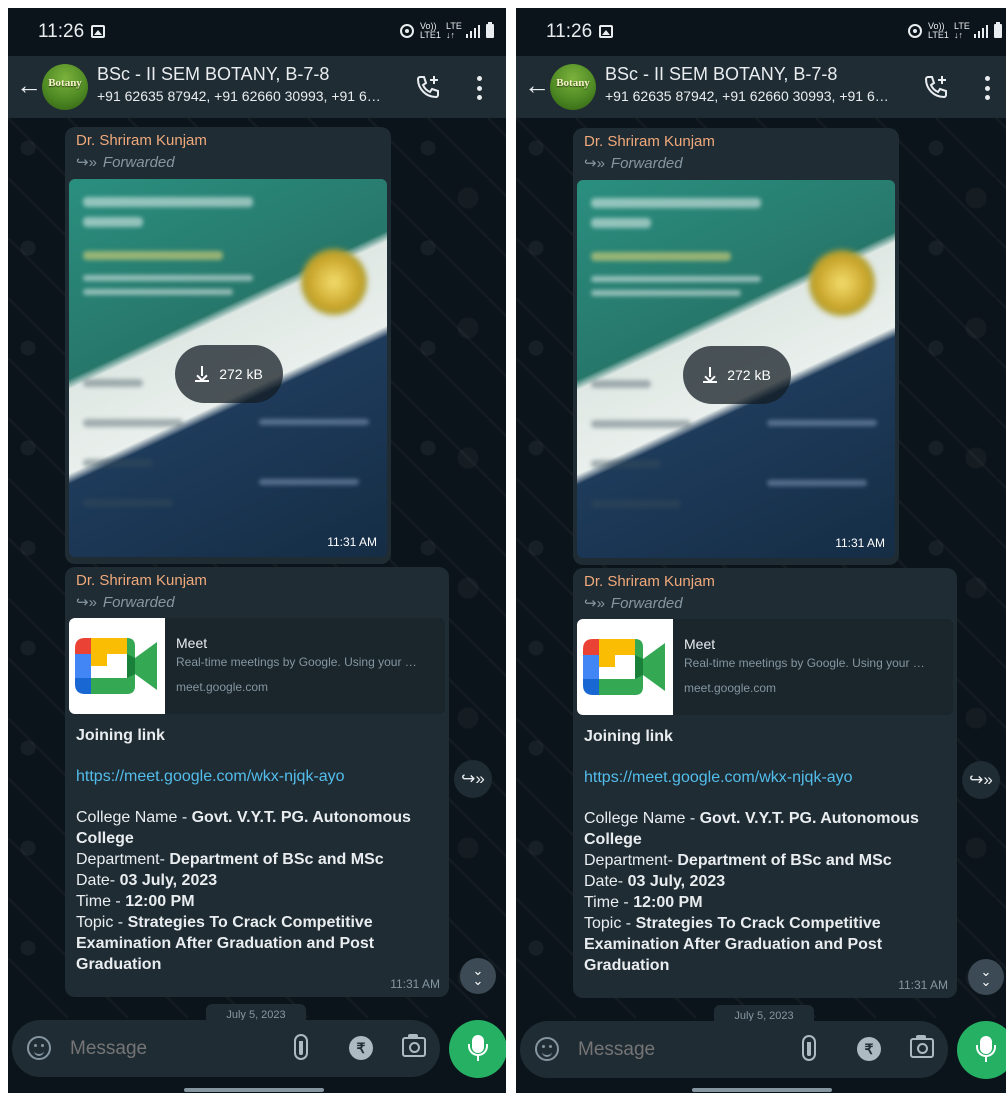 The width and height of the screenshot is (1006, 1093). What do you see at coordinates (230, 859) in the screenshot?
I see `department-line: Department- Department of BSc and MSc` at bounding box center [230, 859].